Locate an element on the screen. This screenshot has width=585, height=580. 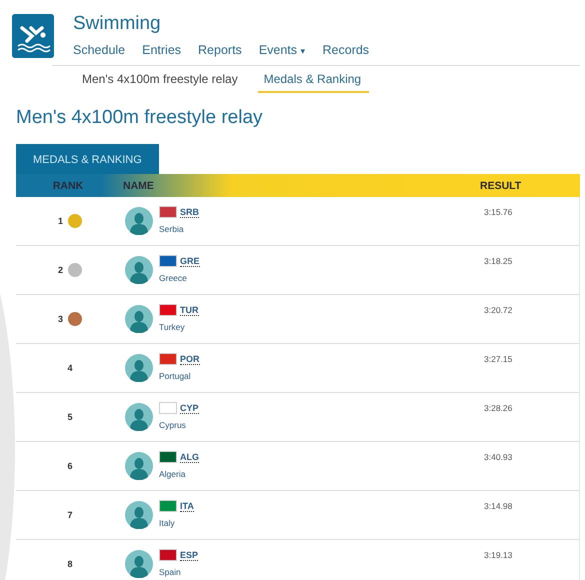
sport-title: Swimming is located at coordinates (117, 24).